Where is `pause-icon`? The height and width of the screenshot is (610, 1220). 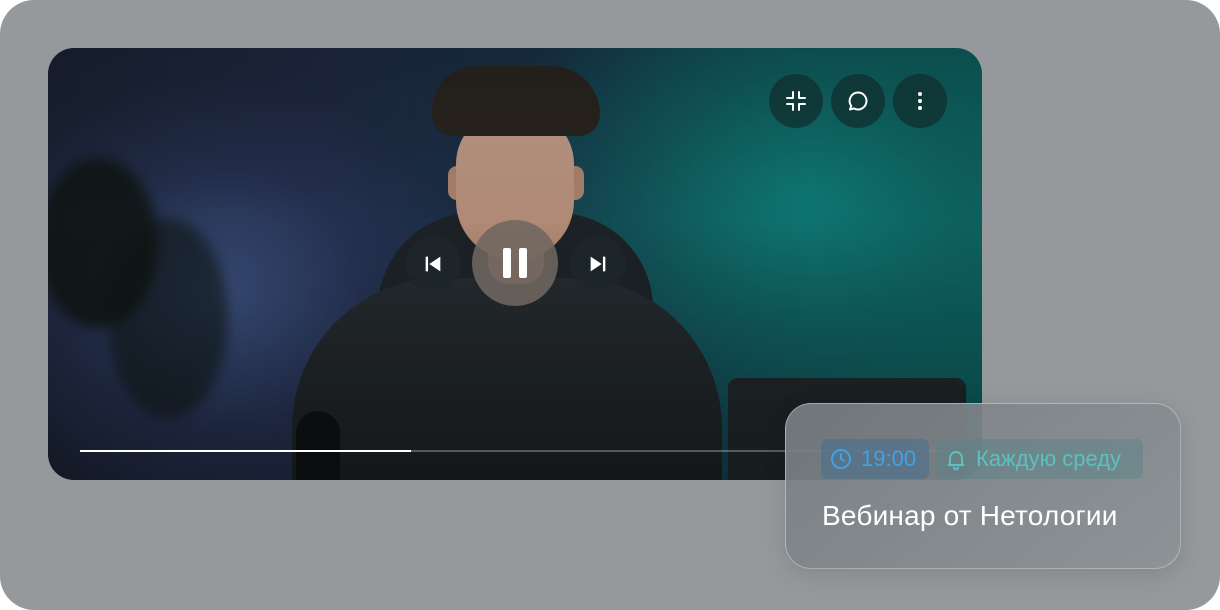
pause-icon is located at coordinates (515, 263).